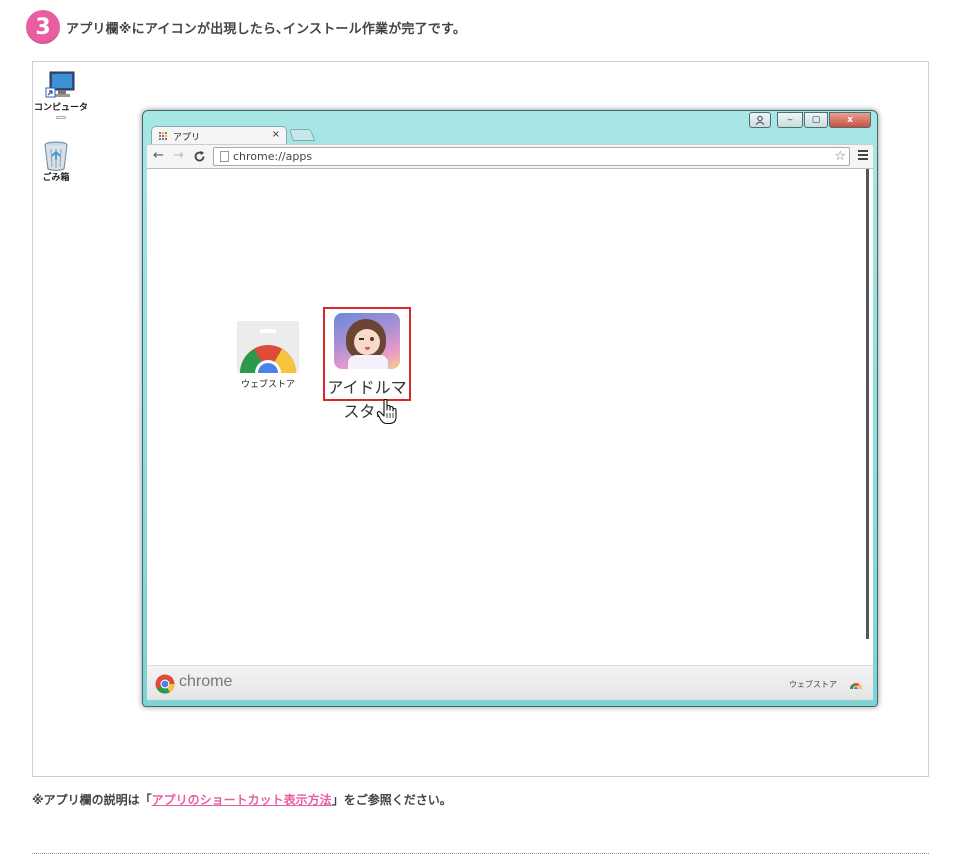 This screenshot has height=865, width=960. I want to click on desktop-icon-label: ごみ箱, so click(56, 178).